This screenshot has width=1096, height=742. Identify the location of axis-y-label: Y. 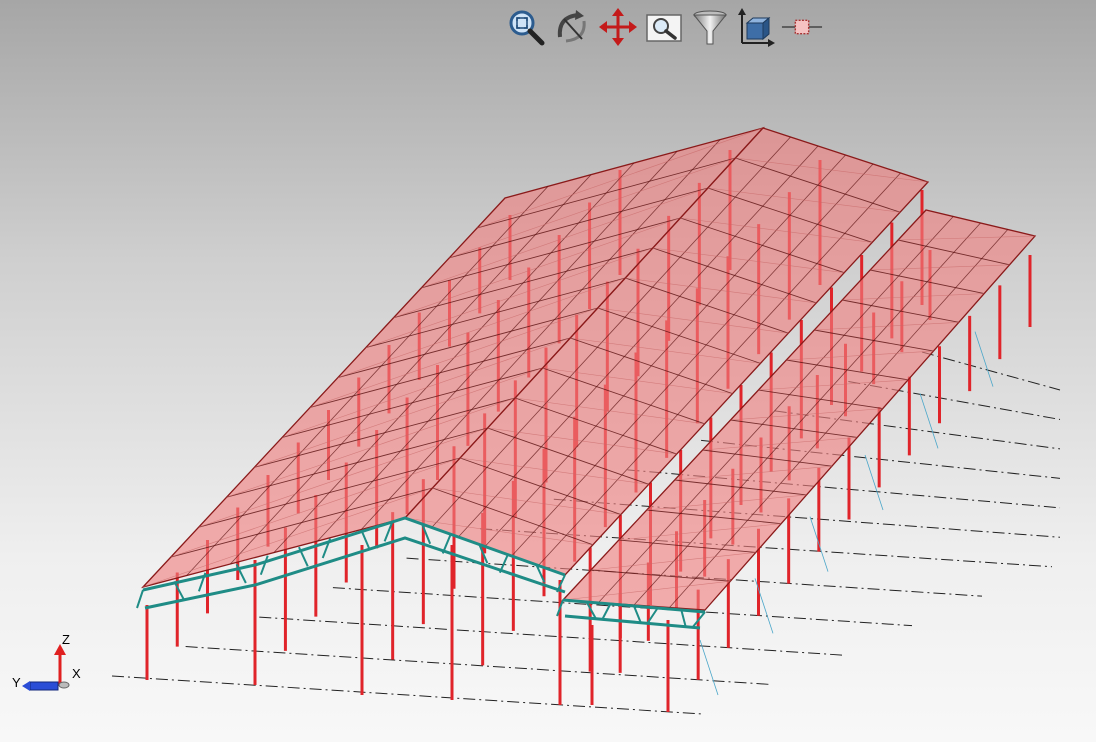
(16, 682).